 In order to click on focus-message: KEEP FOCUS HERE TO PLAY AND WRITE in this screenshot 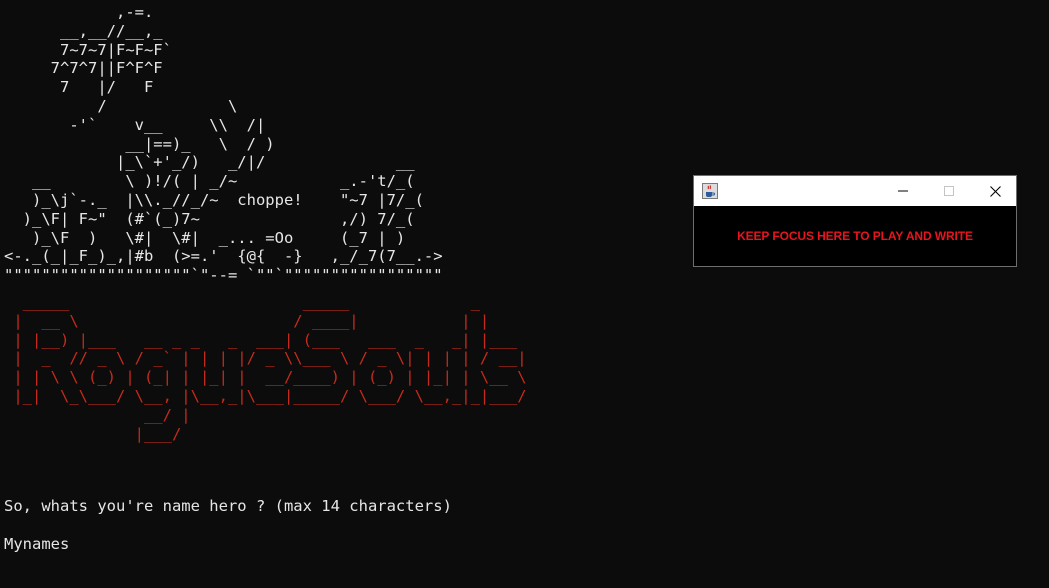, I will do `click(855, 236)`.